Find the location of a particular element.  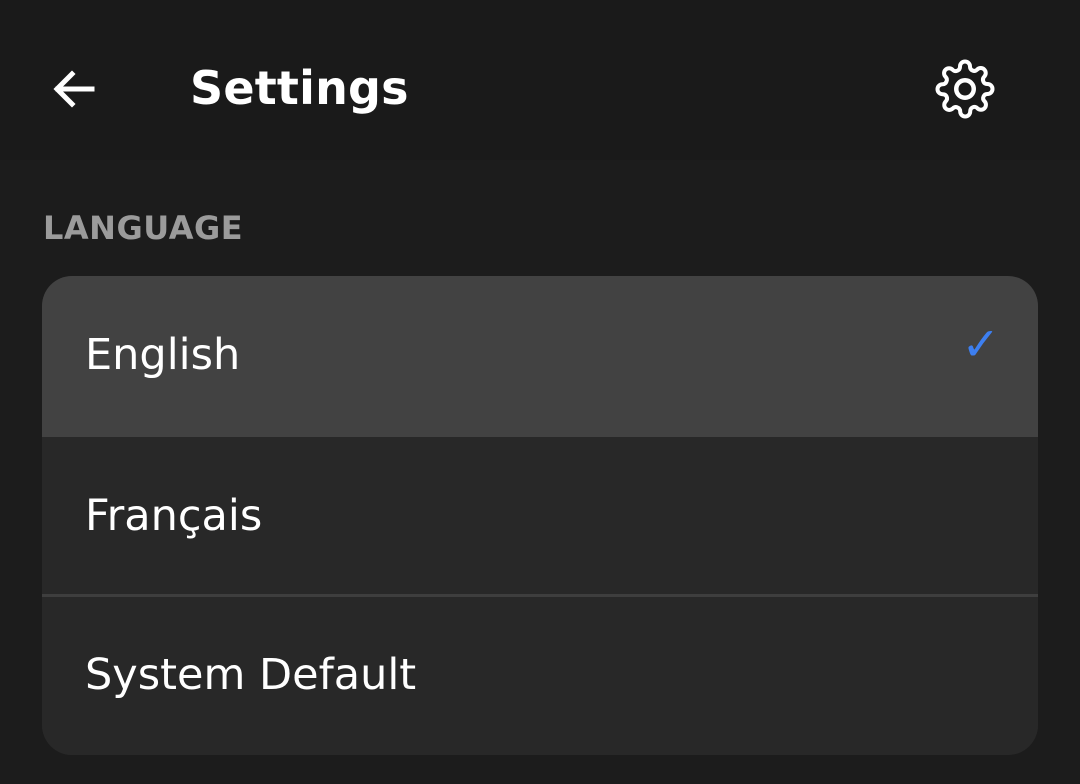

settings-button is located at coordinates (965, 89).